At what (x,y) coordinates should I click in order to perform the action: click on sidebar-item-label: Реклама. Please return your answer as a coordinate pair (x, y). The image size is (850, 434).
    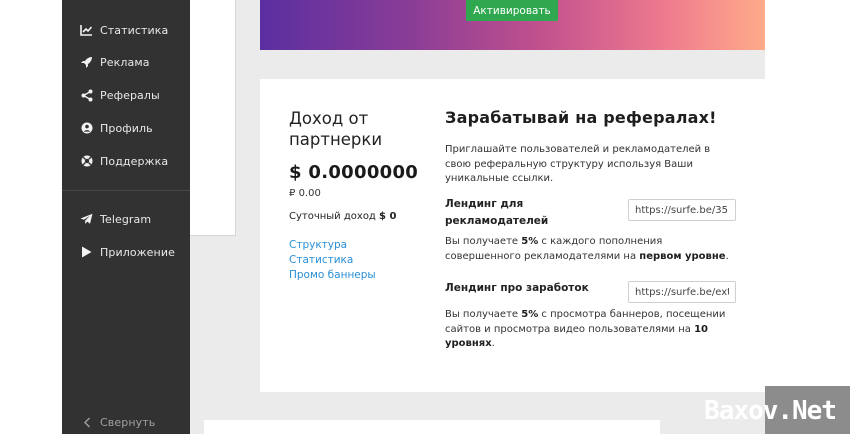
    Looking at the image, I should click on (125, 62).